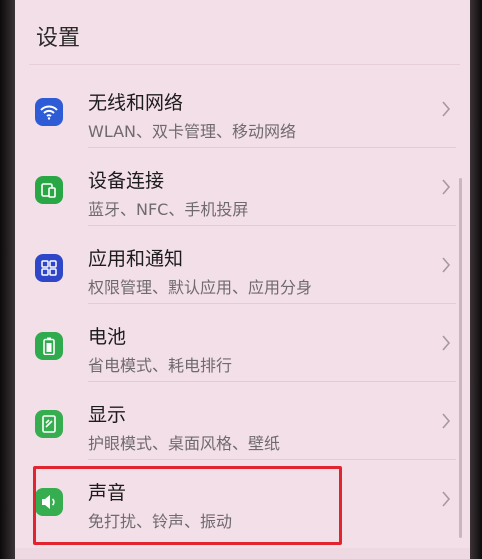 The image size is (482, 559). What do you see at coordinates (242, 344) in the screenshot?
I see `settings-item-battery: 电池 省电模式、耗电排行` at bounding box center [242, 344].